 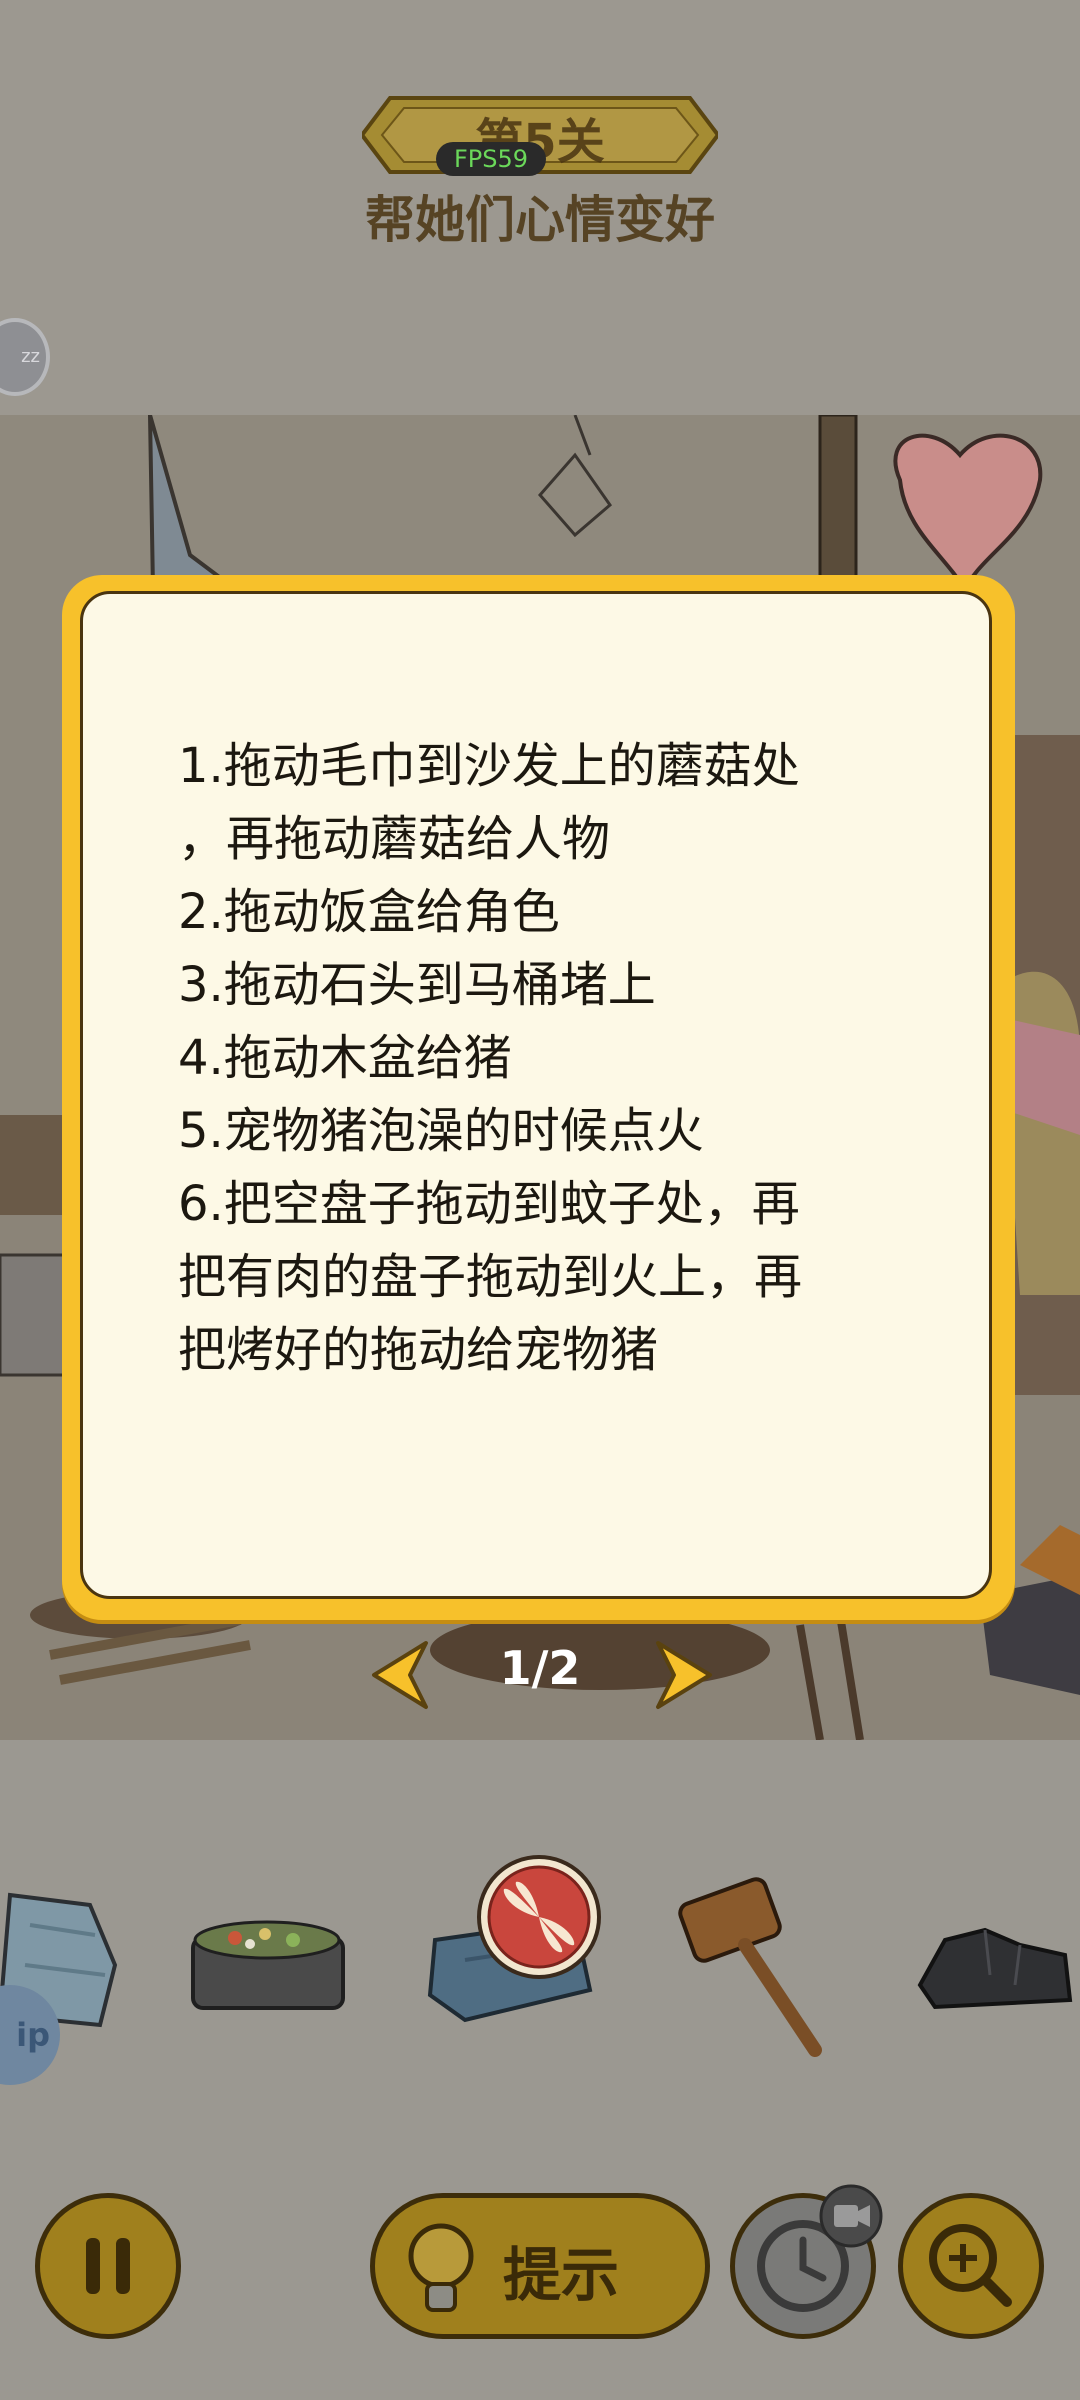 What do you see at coordinates (399, 1675) in the screenshot?
I see `previous-page-arrow-icon` at bounding box center [399, 1675].